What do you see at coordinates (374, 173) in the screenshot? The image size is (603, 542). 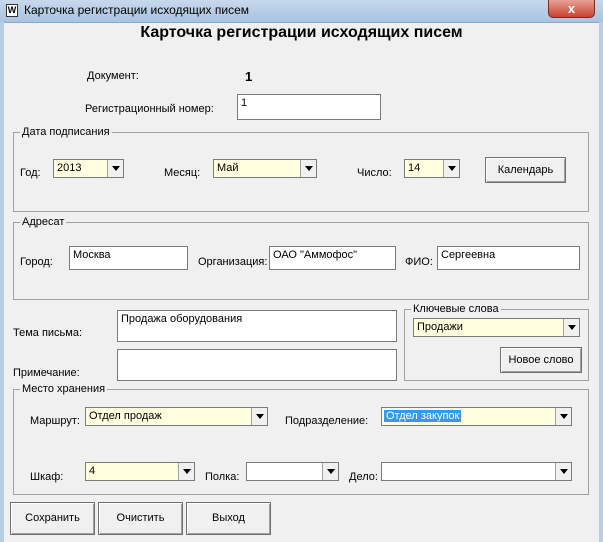 I see `day-label: Число:` at bounding box center [374, 173].